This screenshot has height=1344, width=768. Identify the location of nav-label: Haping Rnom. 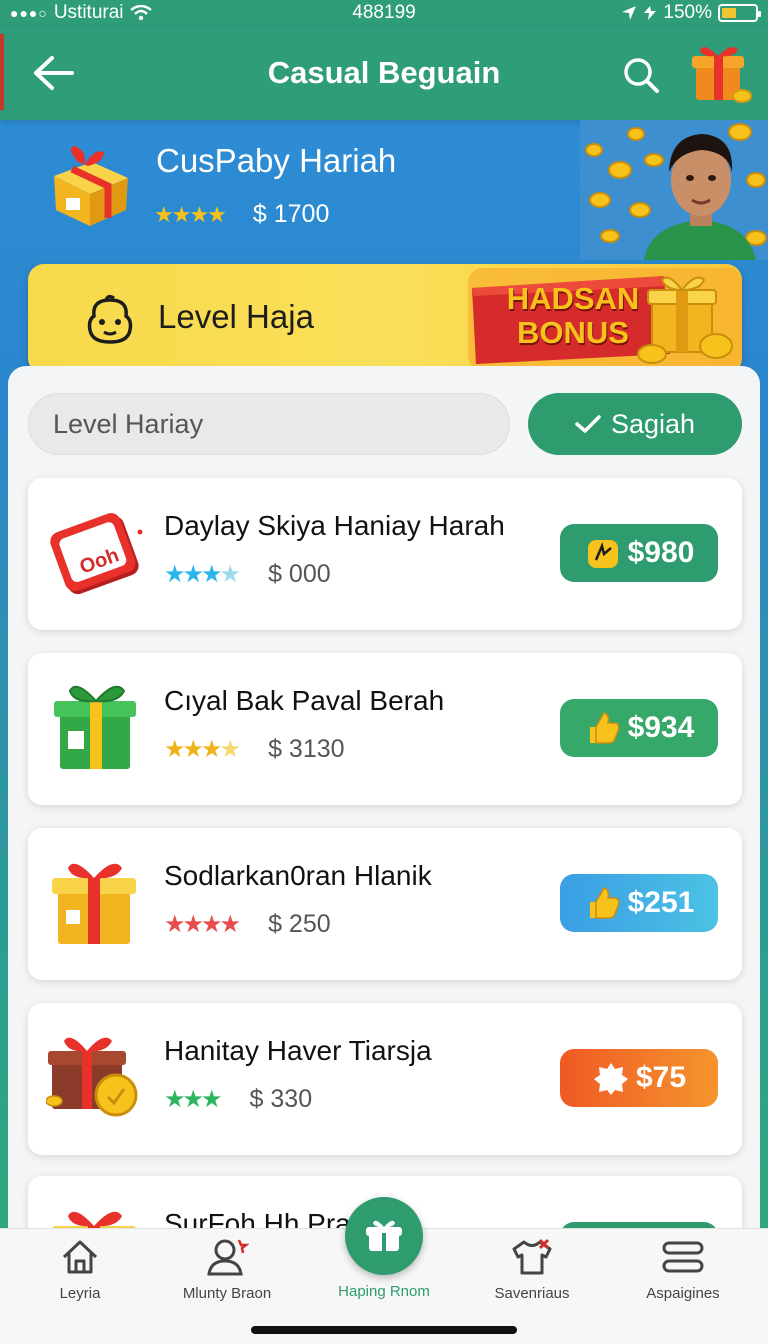
(384, 1291).